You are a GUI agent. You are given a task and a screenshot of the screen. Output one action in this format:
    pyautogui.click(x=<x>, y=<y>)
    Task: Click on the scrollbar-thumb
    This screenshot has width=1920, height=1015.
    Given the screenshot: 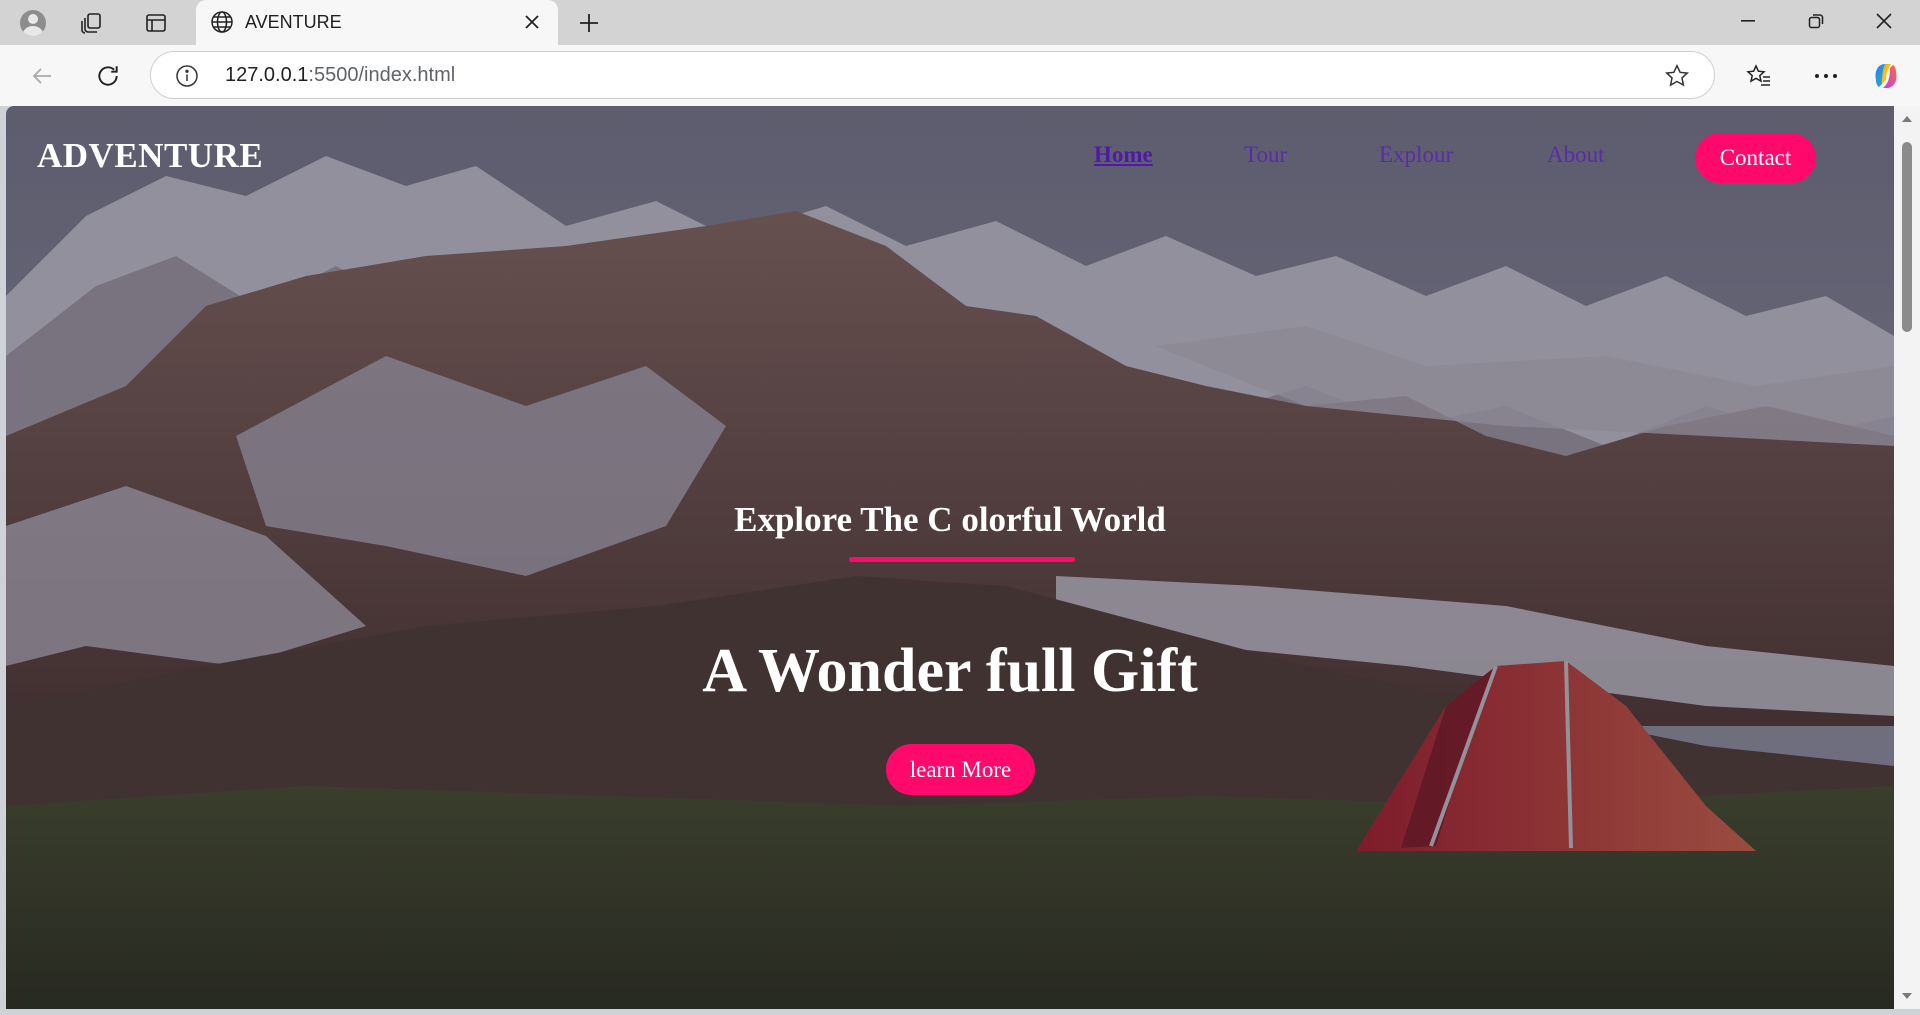 What is the action you would take?
    pyautogui.click(x=1907, y=237)
    